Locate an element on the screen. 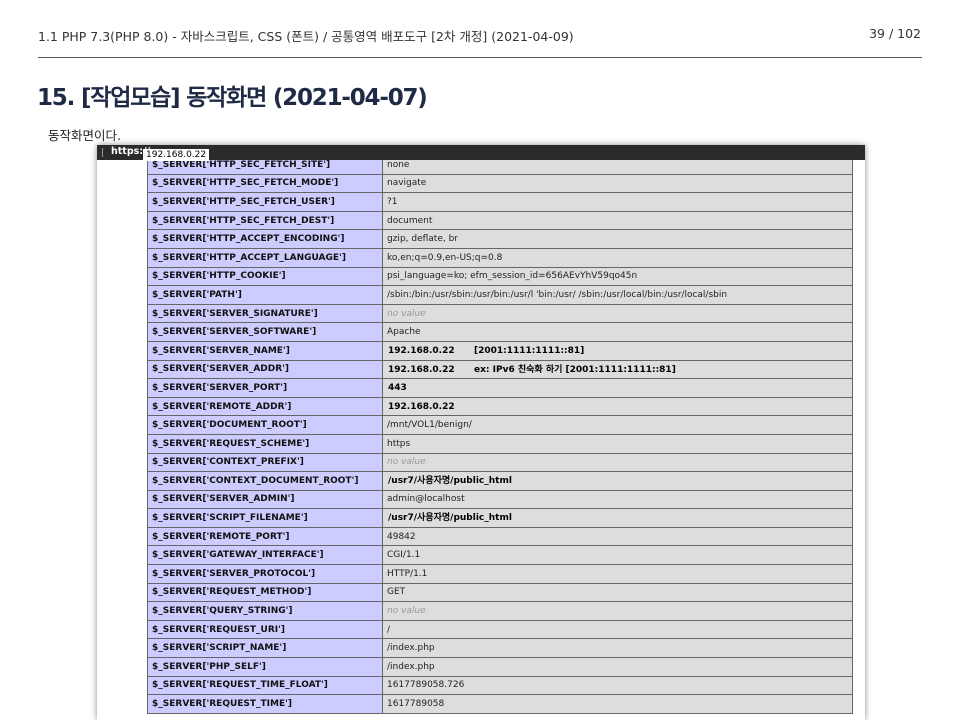 This screenshot has height=720, width=960. variable-name-cell: $_SERVER['REQUEST_SCHEME'] is located at coordinates (265, 443).